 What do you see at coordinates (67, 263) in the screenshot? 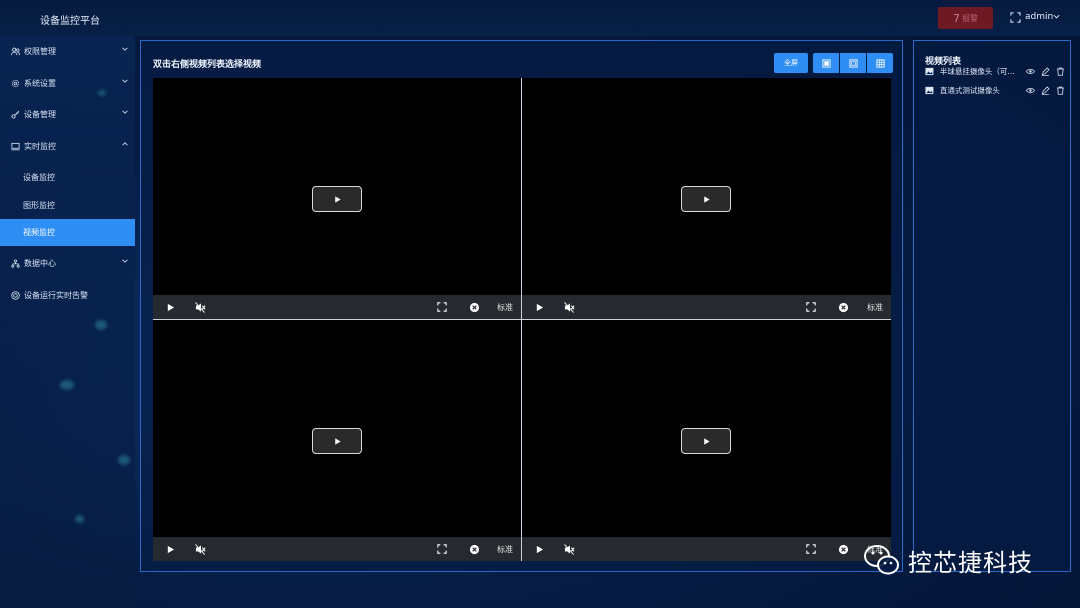
I see `sidebar-item-data-center: 数据中心` at bounding box center [67, 263].